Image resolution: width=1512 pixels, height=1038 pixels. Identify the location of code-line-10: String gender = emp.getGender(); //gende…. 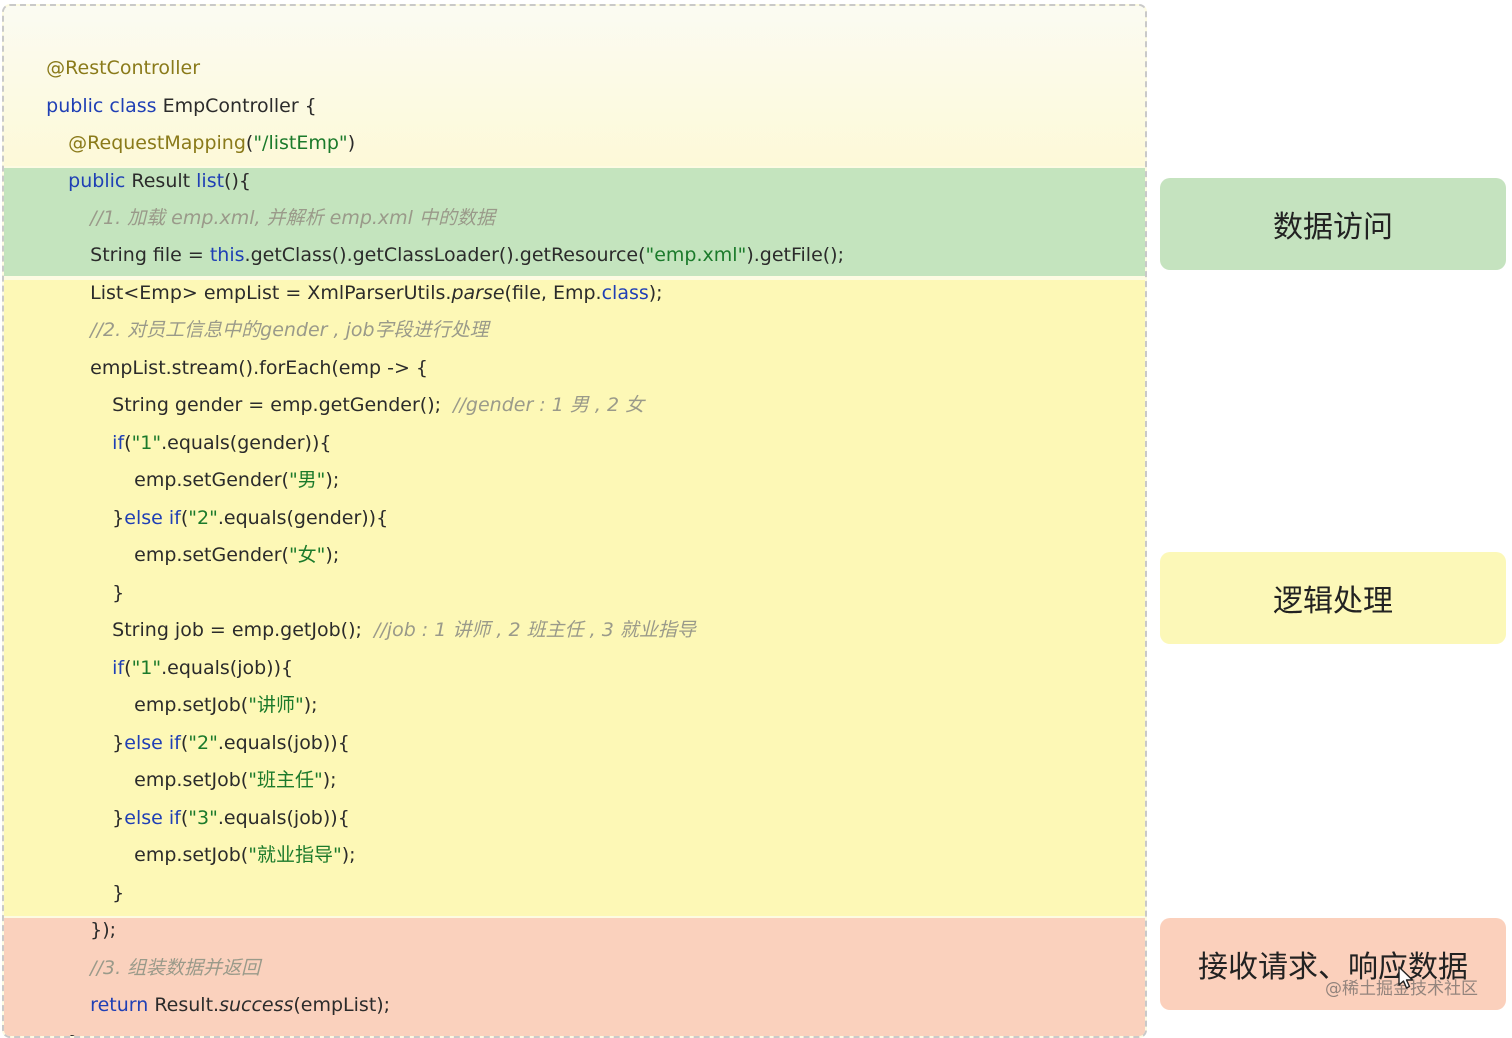
(366, 383).